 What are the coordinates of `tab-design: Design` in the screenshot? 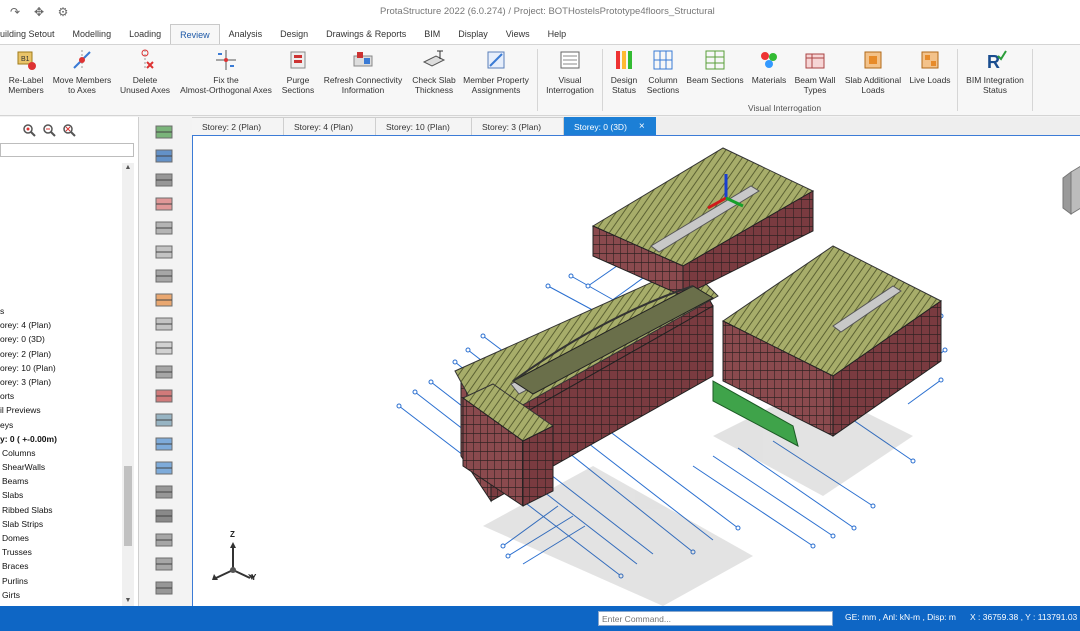 It's located at (294, 34).